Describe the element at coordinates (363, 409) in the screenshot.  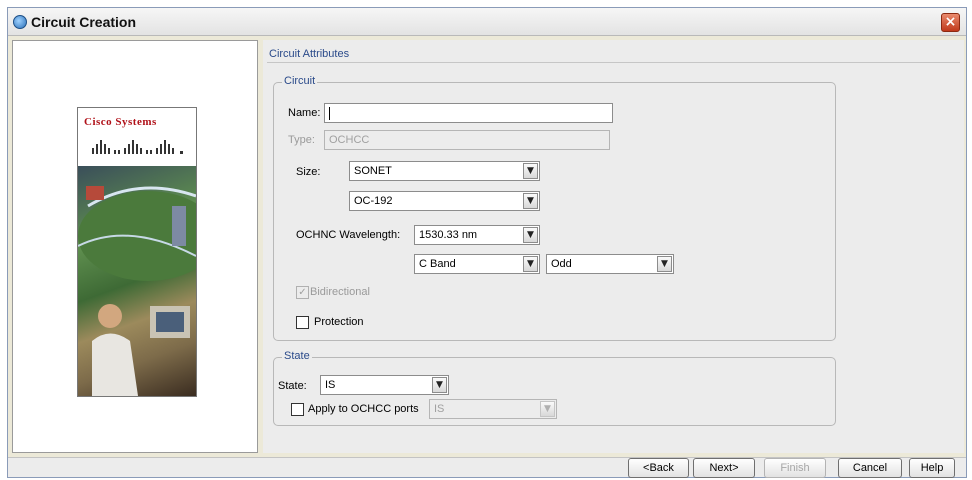
I see `apply-ochcc-label: Apply to OCHCC ports` at that location.